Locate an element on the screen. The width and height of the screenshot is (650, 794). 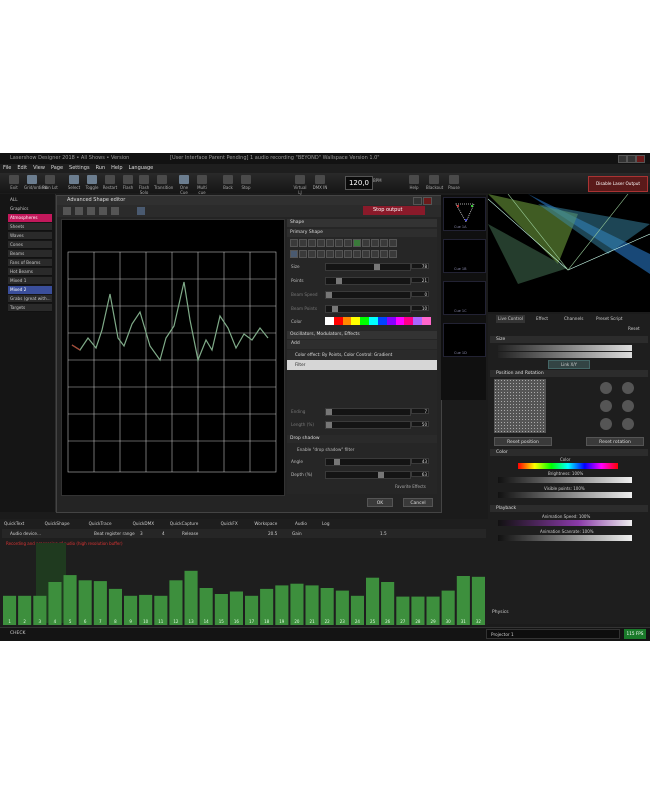
shape-circle-icon is located at coordinates (348, 243).